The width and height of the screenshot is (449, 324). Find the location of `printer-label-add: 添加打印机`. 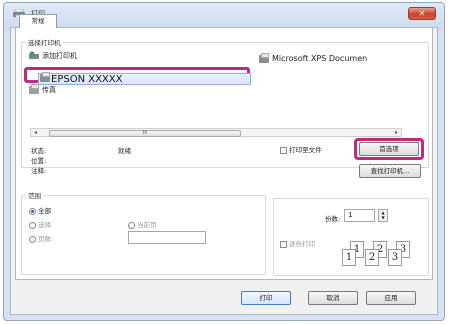

printer-label-add: 添加打印机 is located at coordinates (59, 55).